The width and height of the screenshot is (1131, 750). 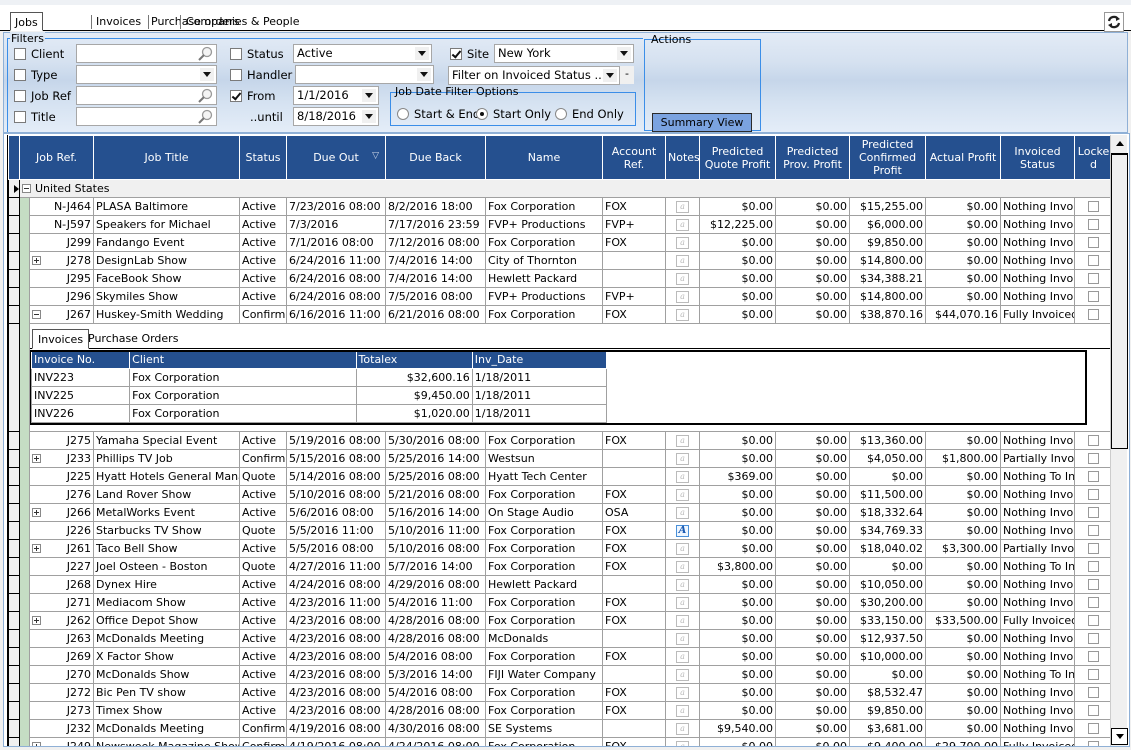 What do you see at coordinates (336, 157) in the screenshot?
I see `column-header-due-out: Due Out ▽` at bounding box center [336, 157].